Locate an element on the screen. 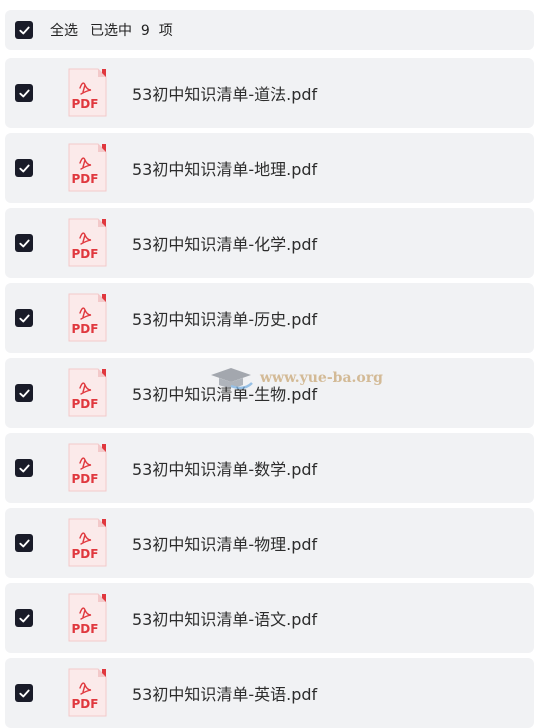 The height and width of the screenshot is (728, 534). file-row: PDF 53初中知识清单-物理.pdf is located at coordinates (269, 543).